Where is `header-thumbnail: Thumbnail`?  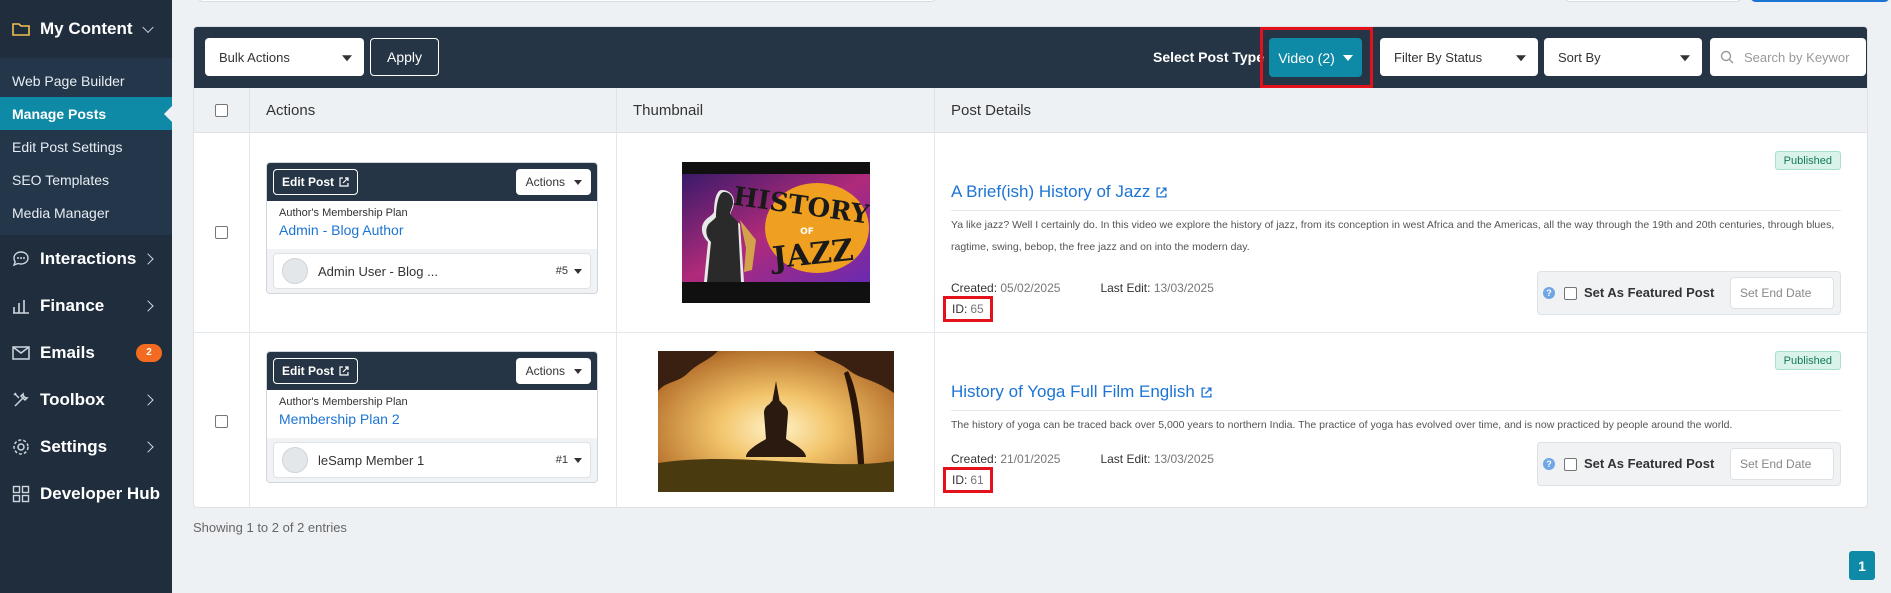
header-thumbnail: Thumbnail is located at coordinates (776, 110).